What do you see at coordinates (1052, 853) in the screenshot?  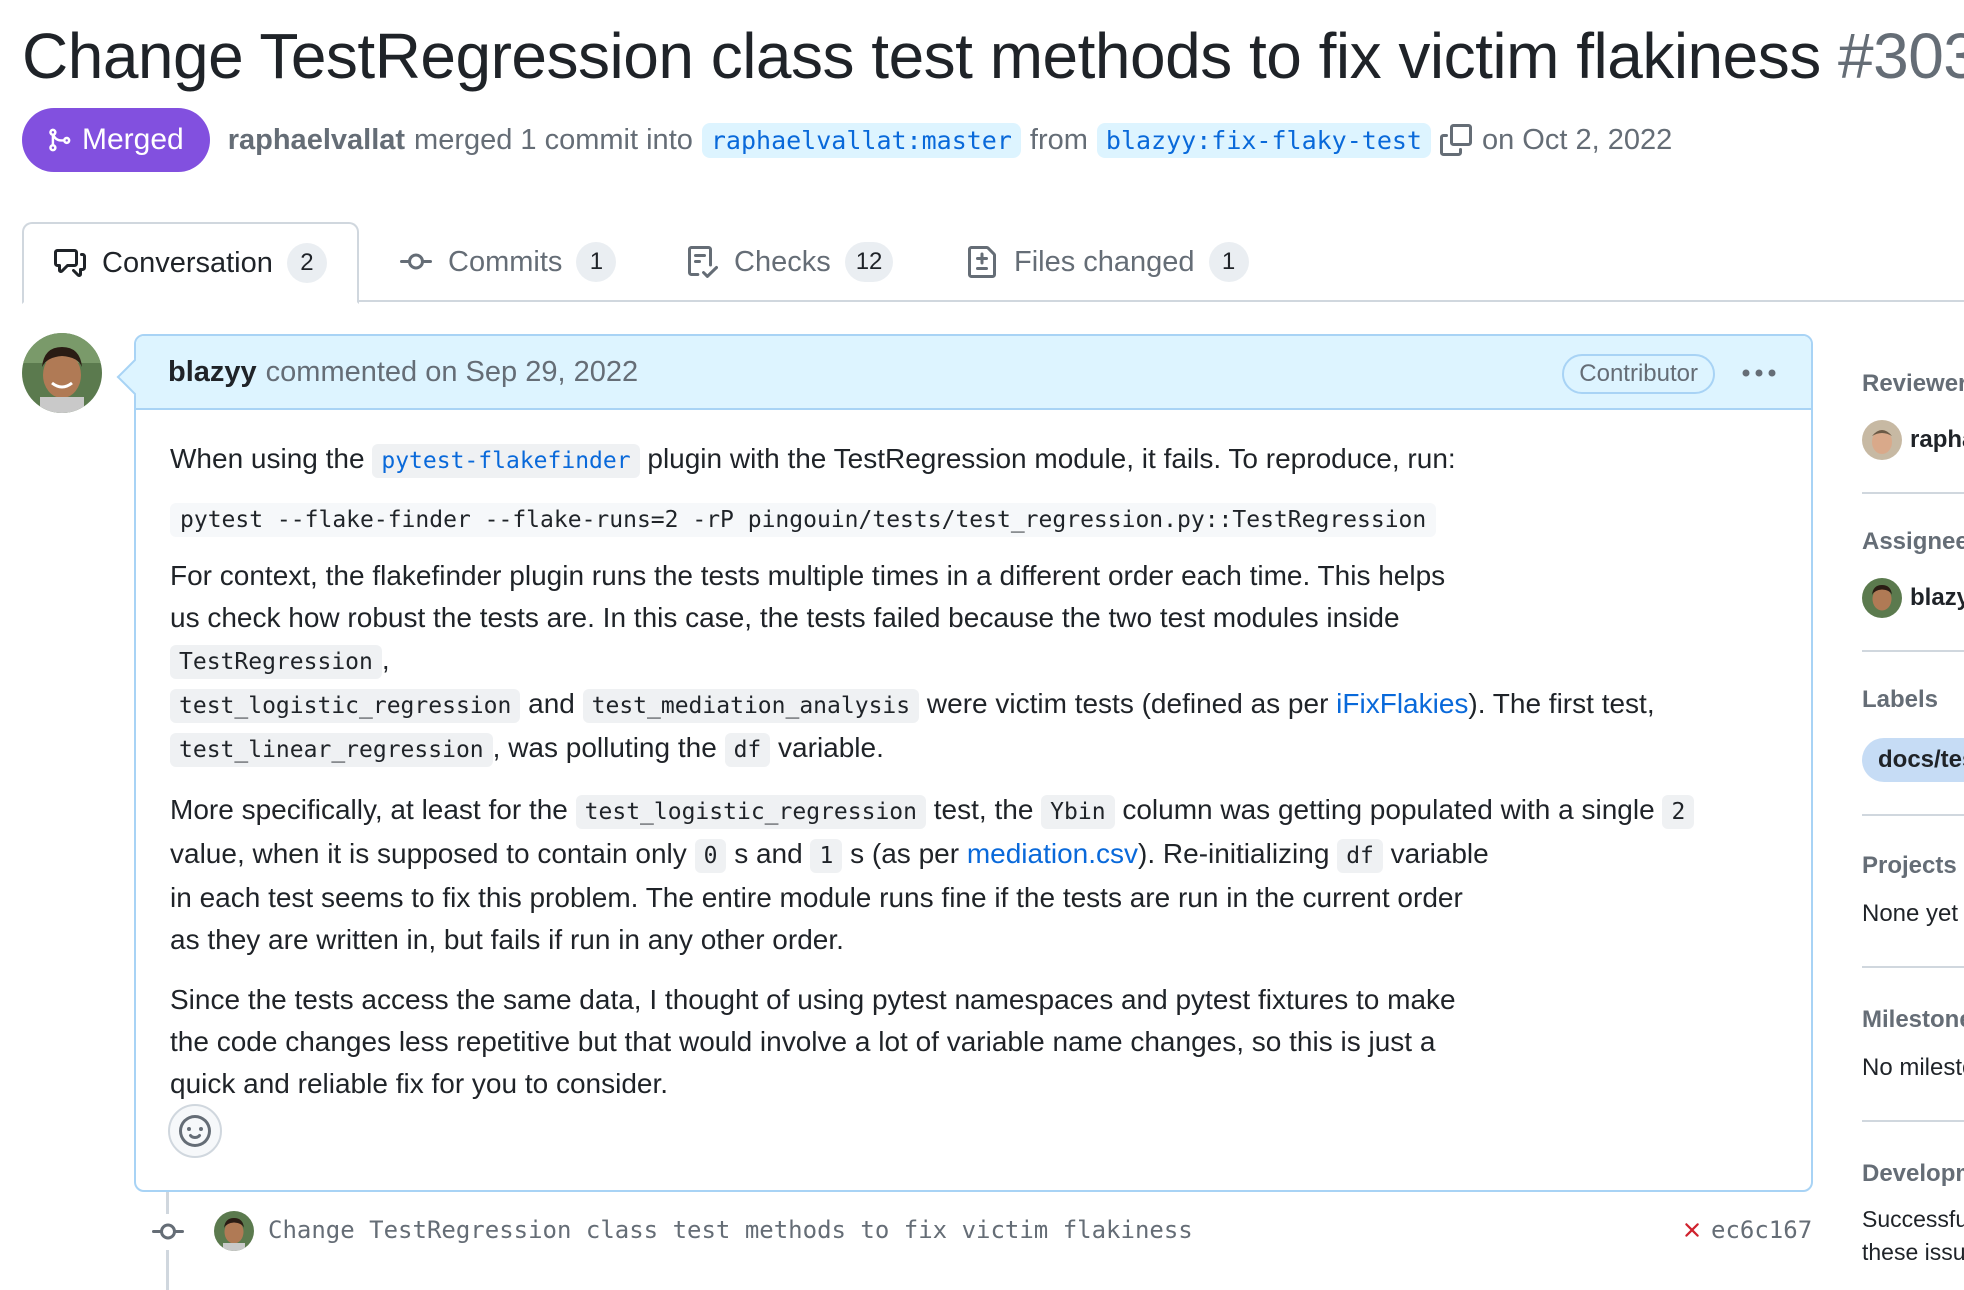 I see `mediation-csv-link: mediation.csv` at bounding box center [1052, 853].